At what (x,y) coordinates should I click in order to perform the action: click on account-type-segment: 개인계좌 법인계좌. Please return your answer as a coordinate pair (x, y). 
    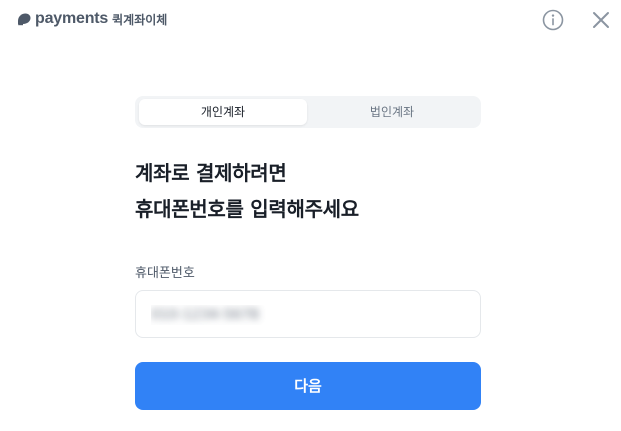
    Looking at the image, I should click on (308, 112).